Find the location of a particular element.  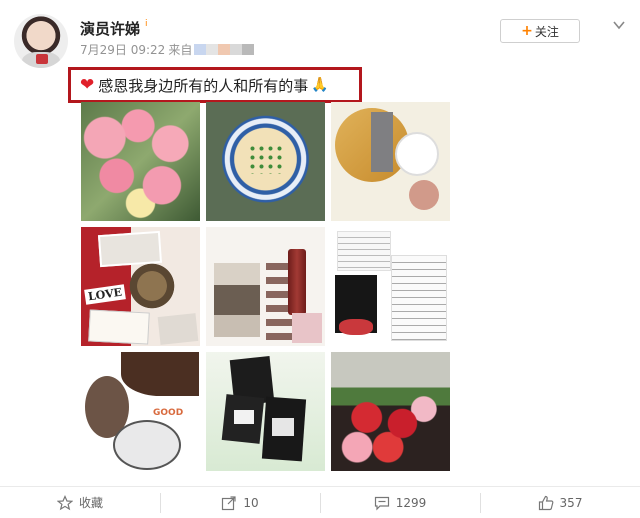

share-icon is located at coordinates (229, 502).